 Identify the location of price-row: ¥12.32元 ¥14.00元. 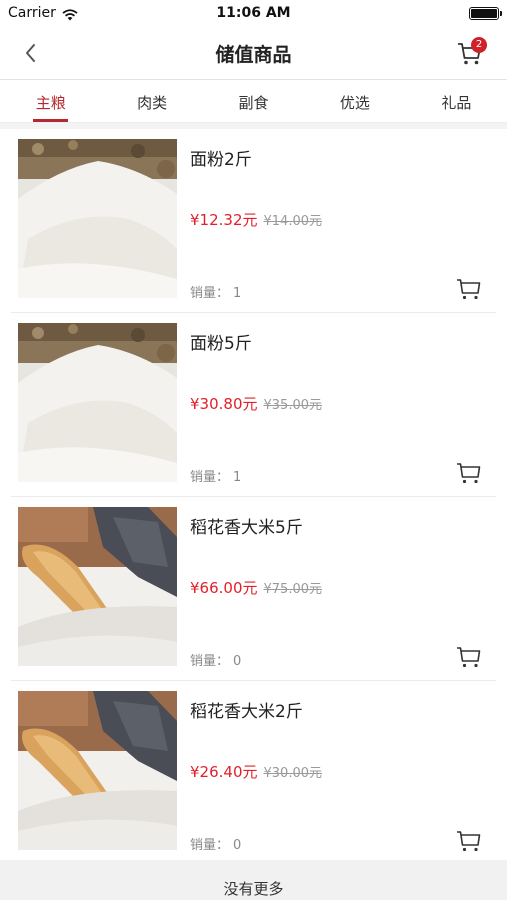
(256, 219).